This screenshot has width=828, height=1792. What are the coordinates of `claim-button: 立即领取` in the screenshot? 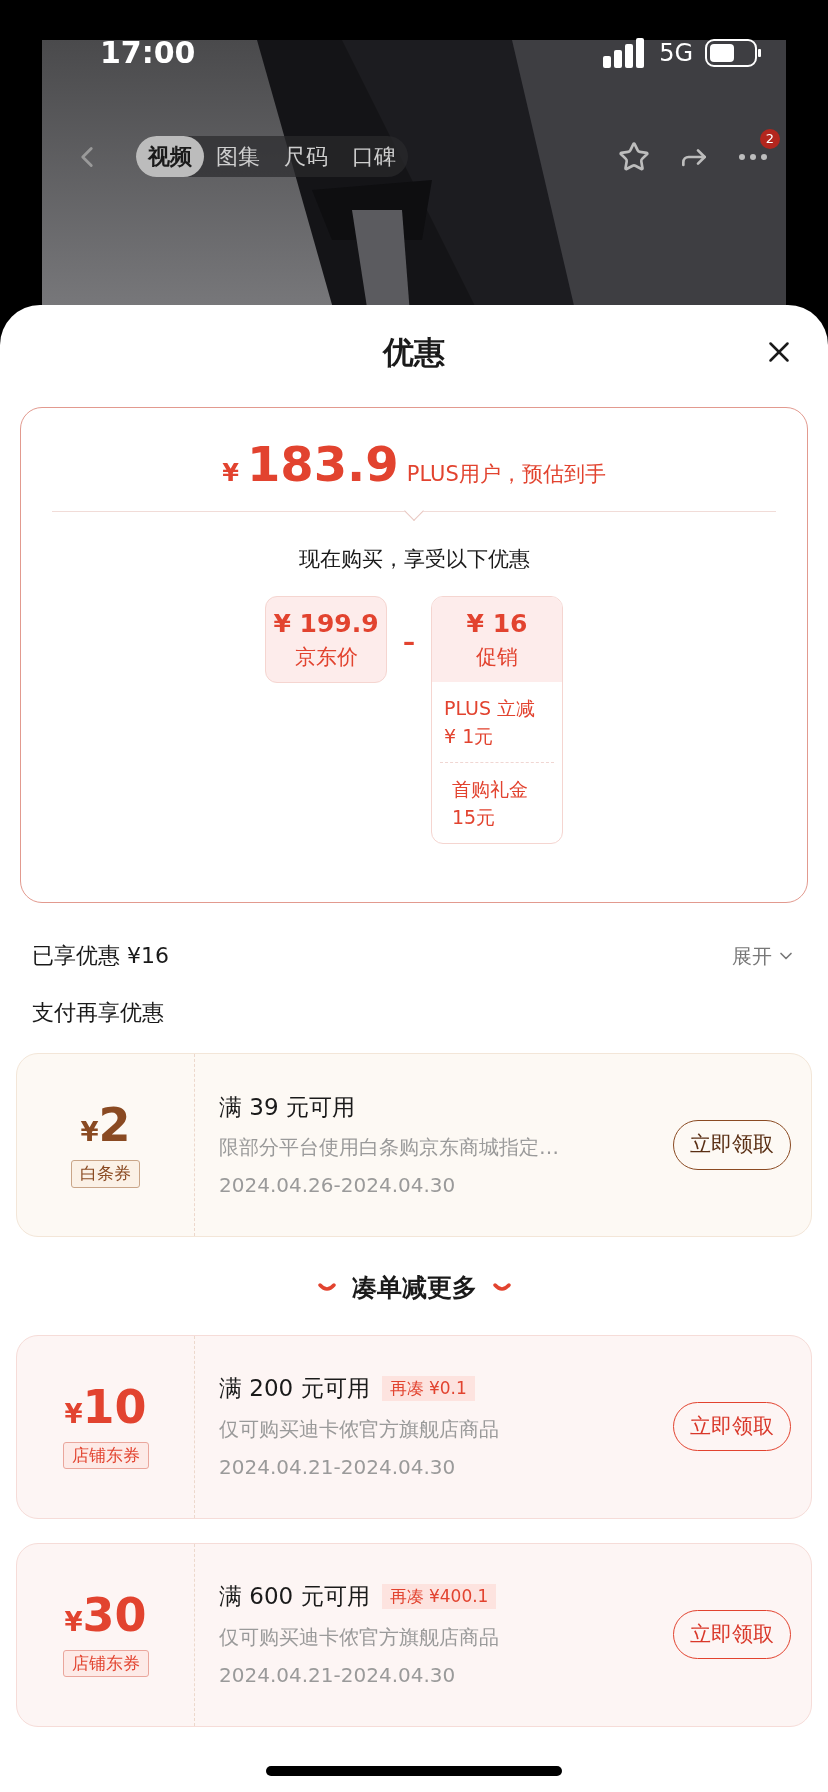 It's located at (732, 1145).